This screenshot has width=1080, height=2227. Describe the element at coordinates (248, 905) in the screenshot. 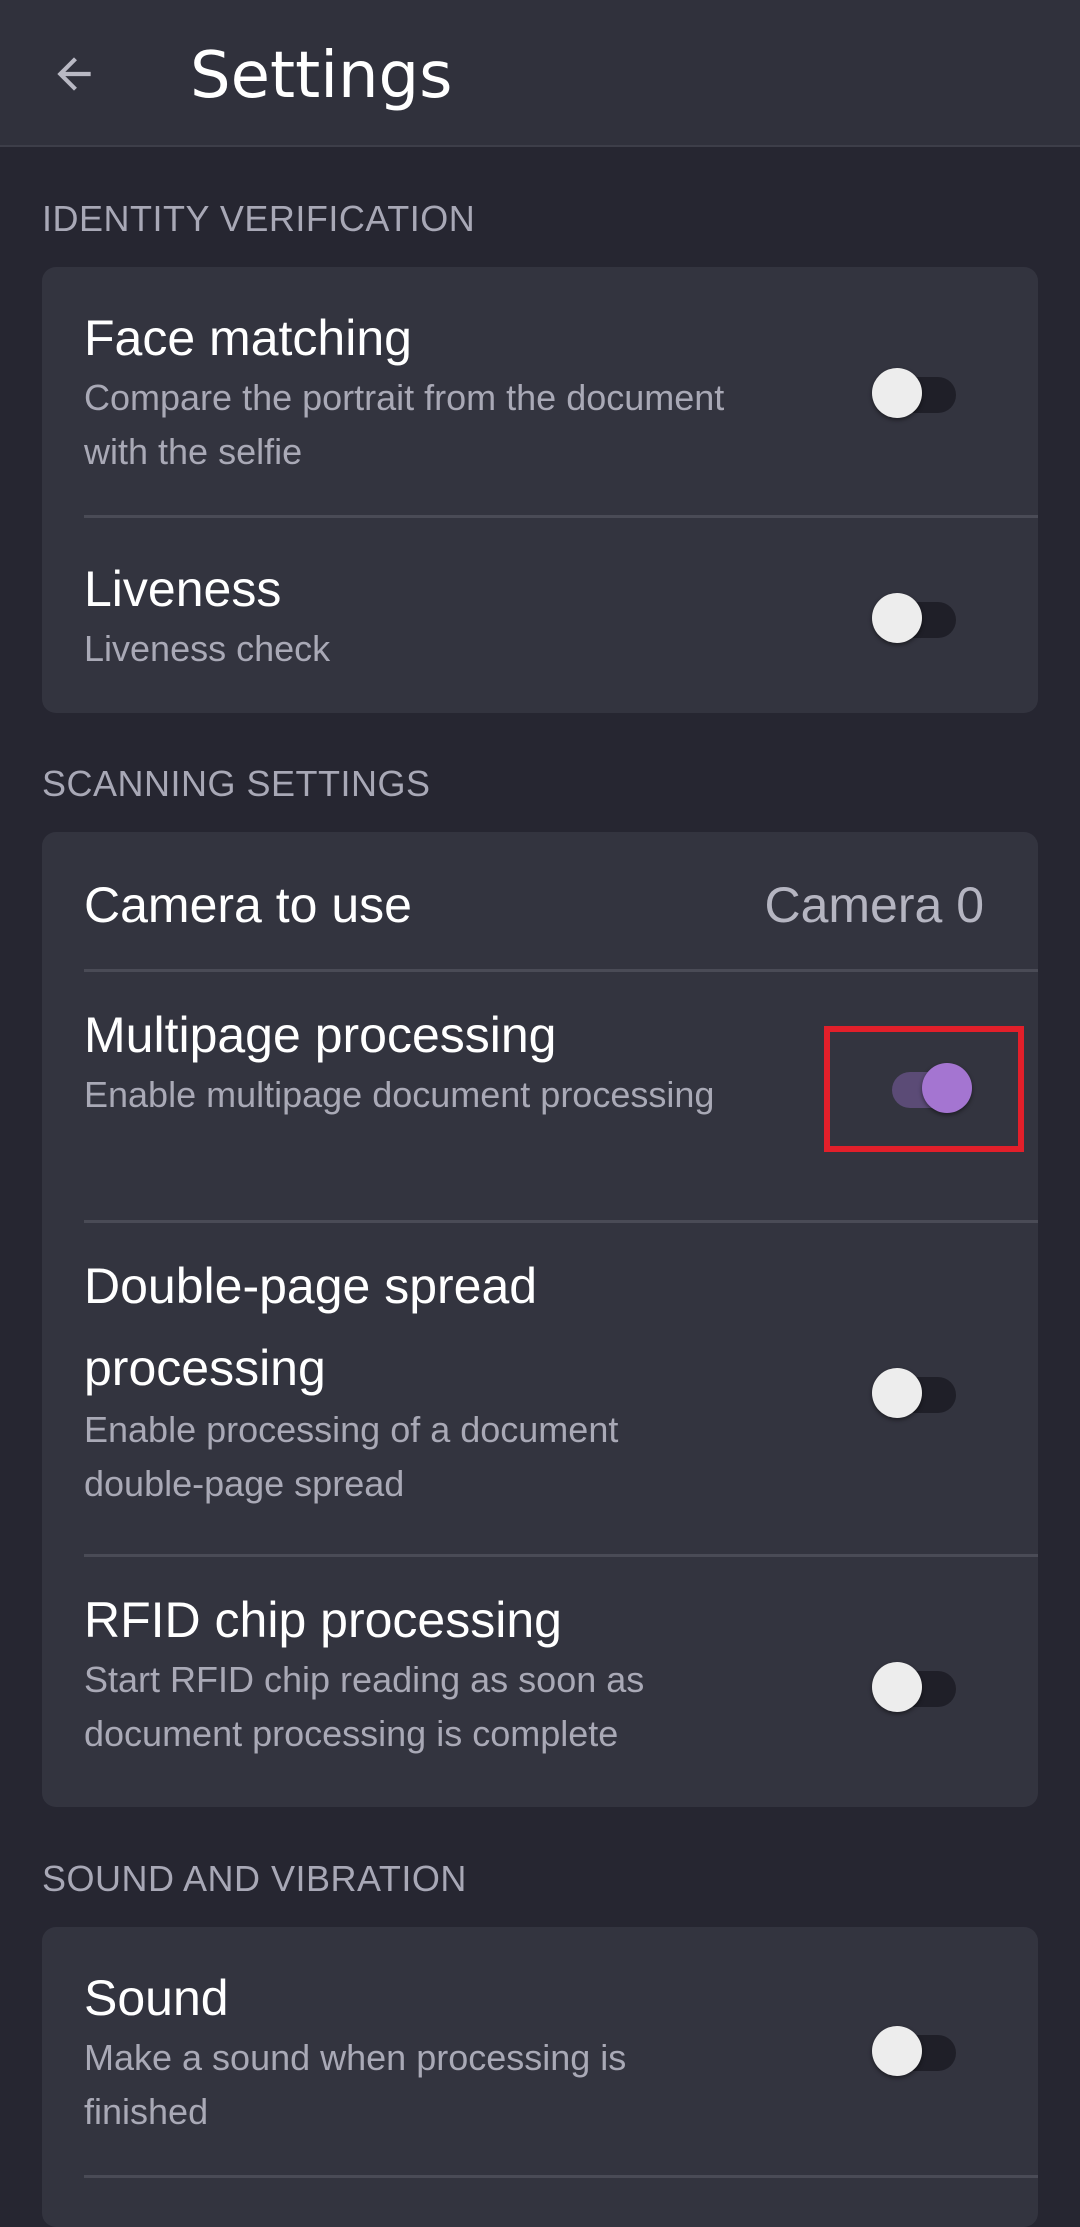

I see `setting-label: Camera to use` at that location.